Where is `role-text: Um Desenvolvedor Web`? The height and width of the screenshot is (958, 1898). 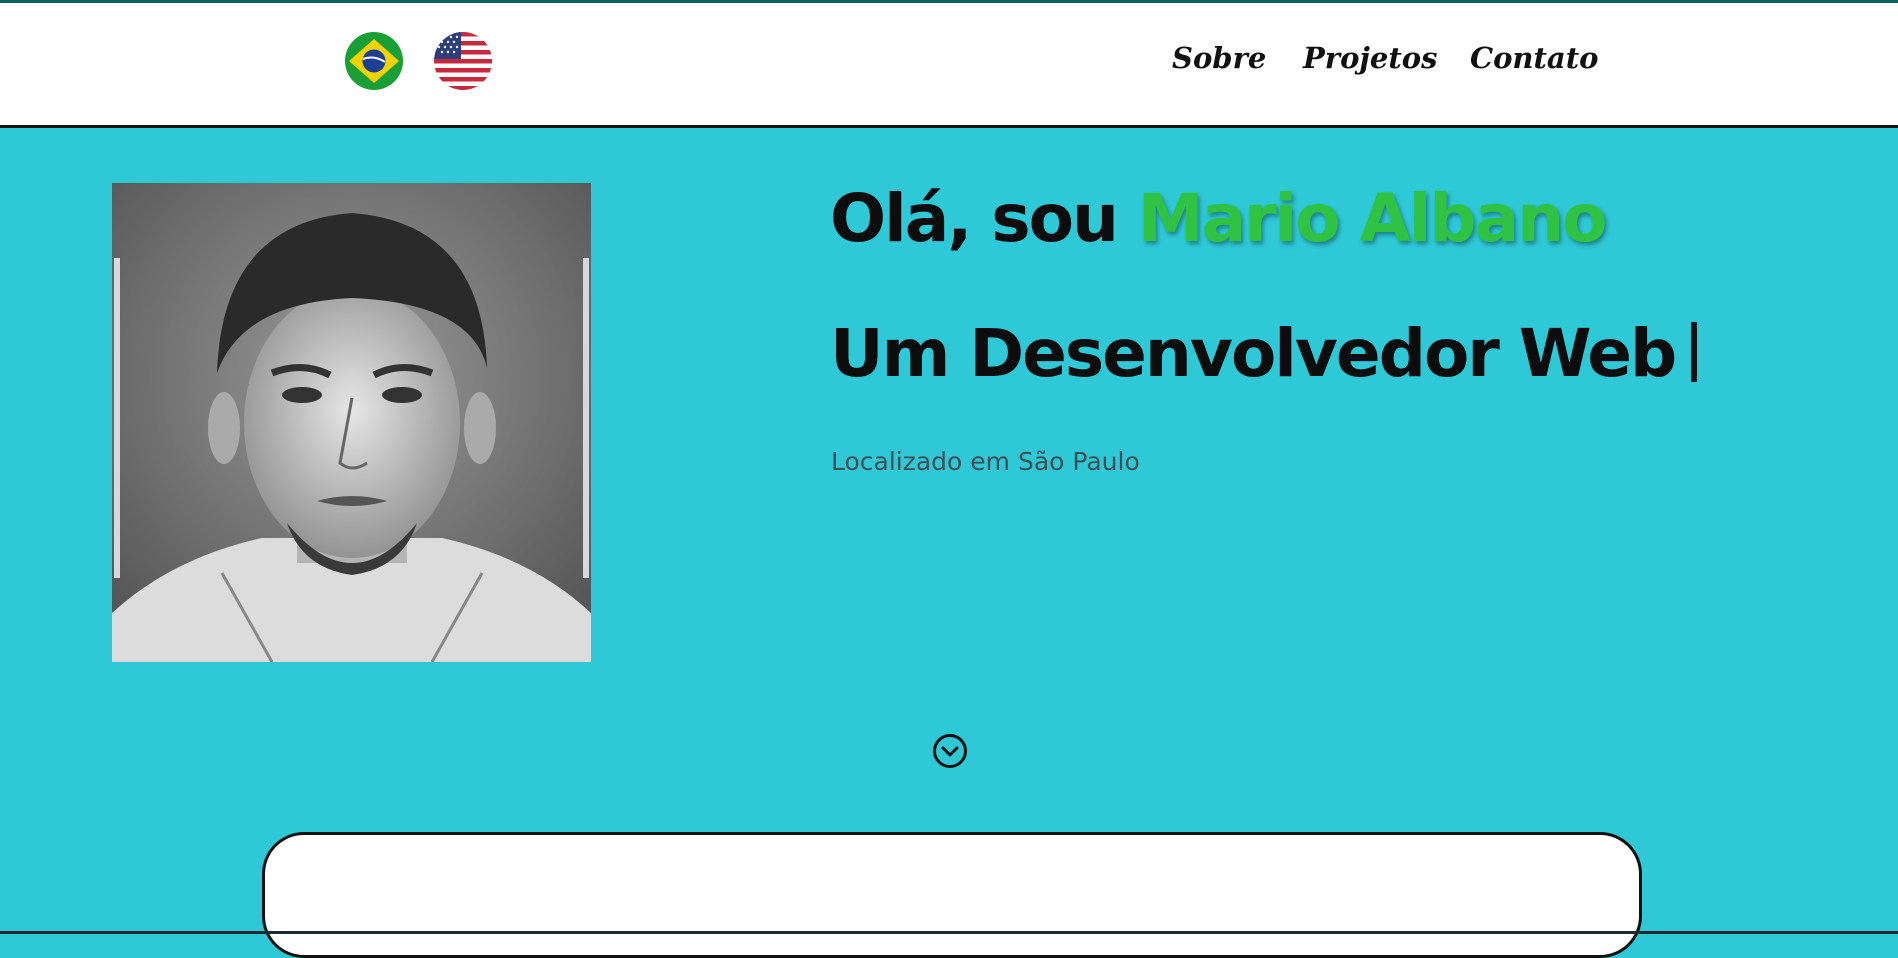 role-text: Um Desenvolvedor Web is located at coordinates (1253, 353).